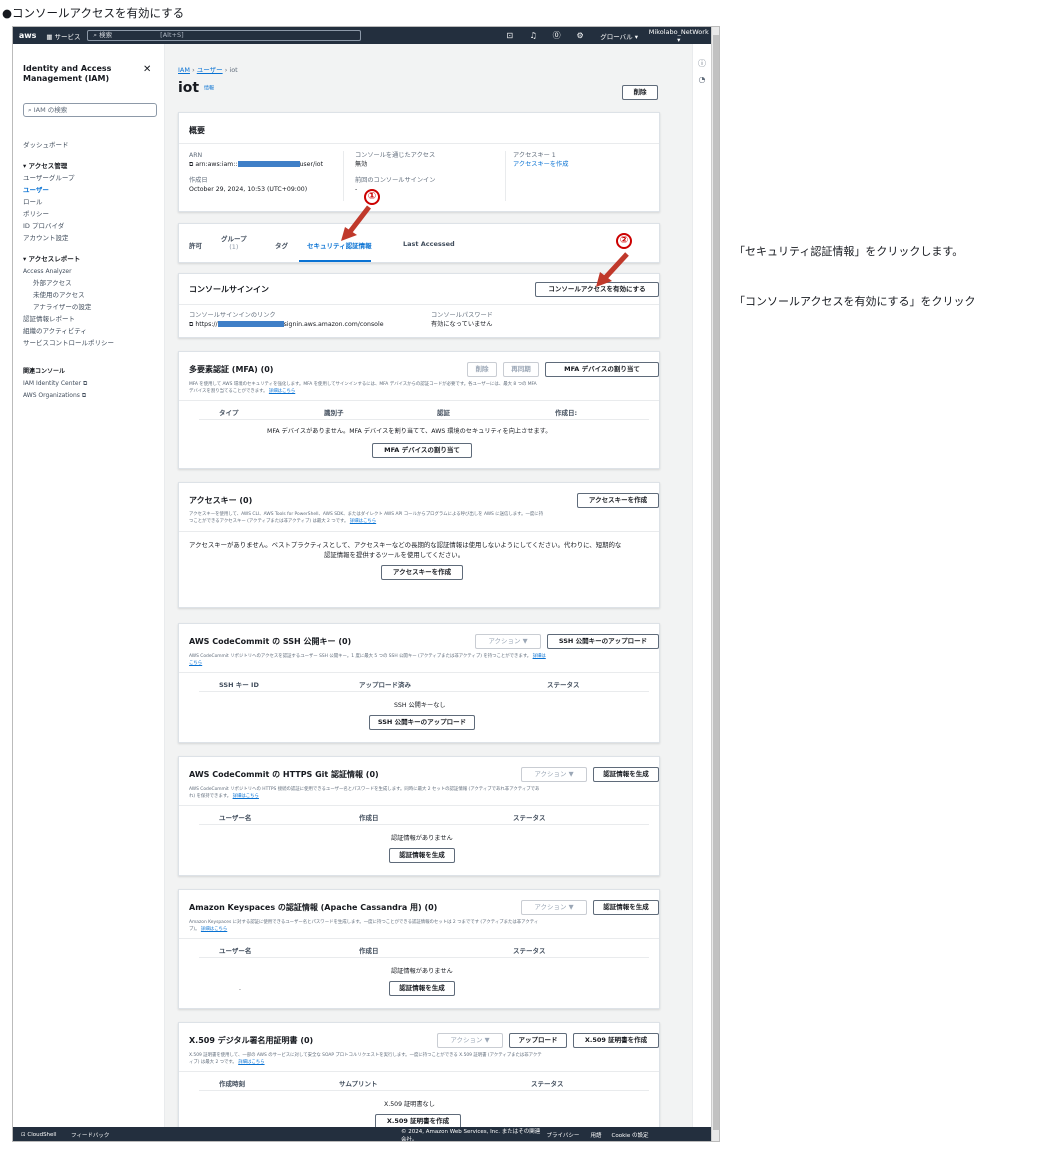 The image size is (1058, 1163). I want to click on mfa-resync-button: 再同期, so click(521, 369).